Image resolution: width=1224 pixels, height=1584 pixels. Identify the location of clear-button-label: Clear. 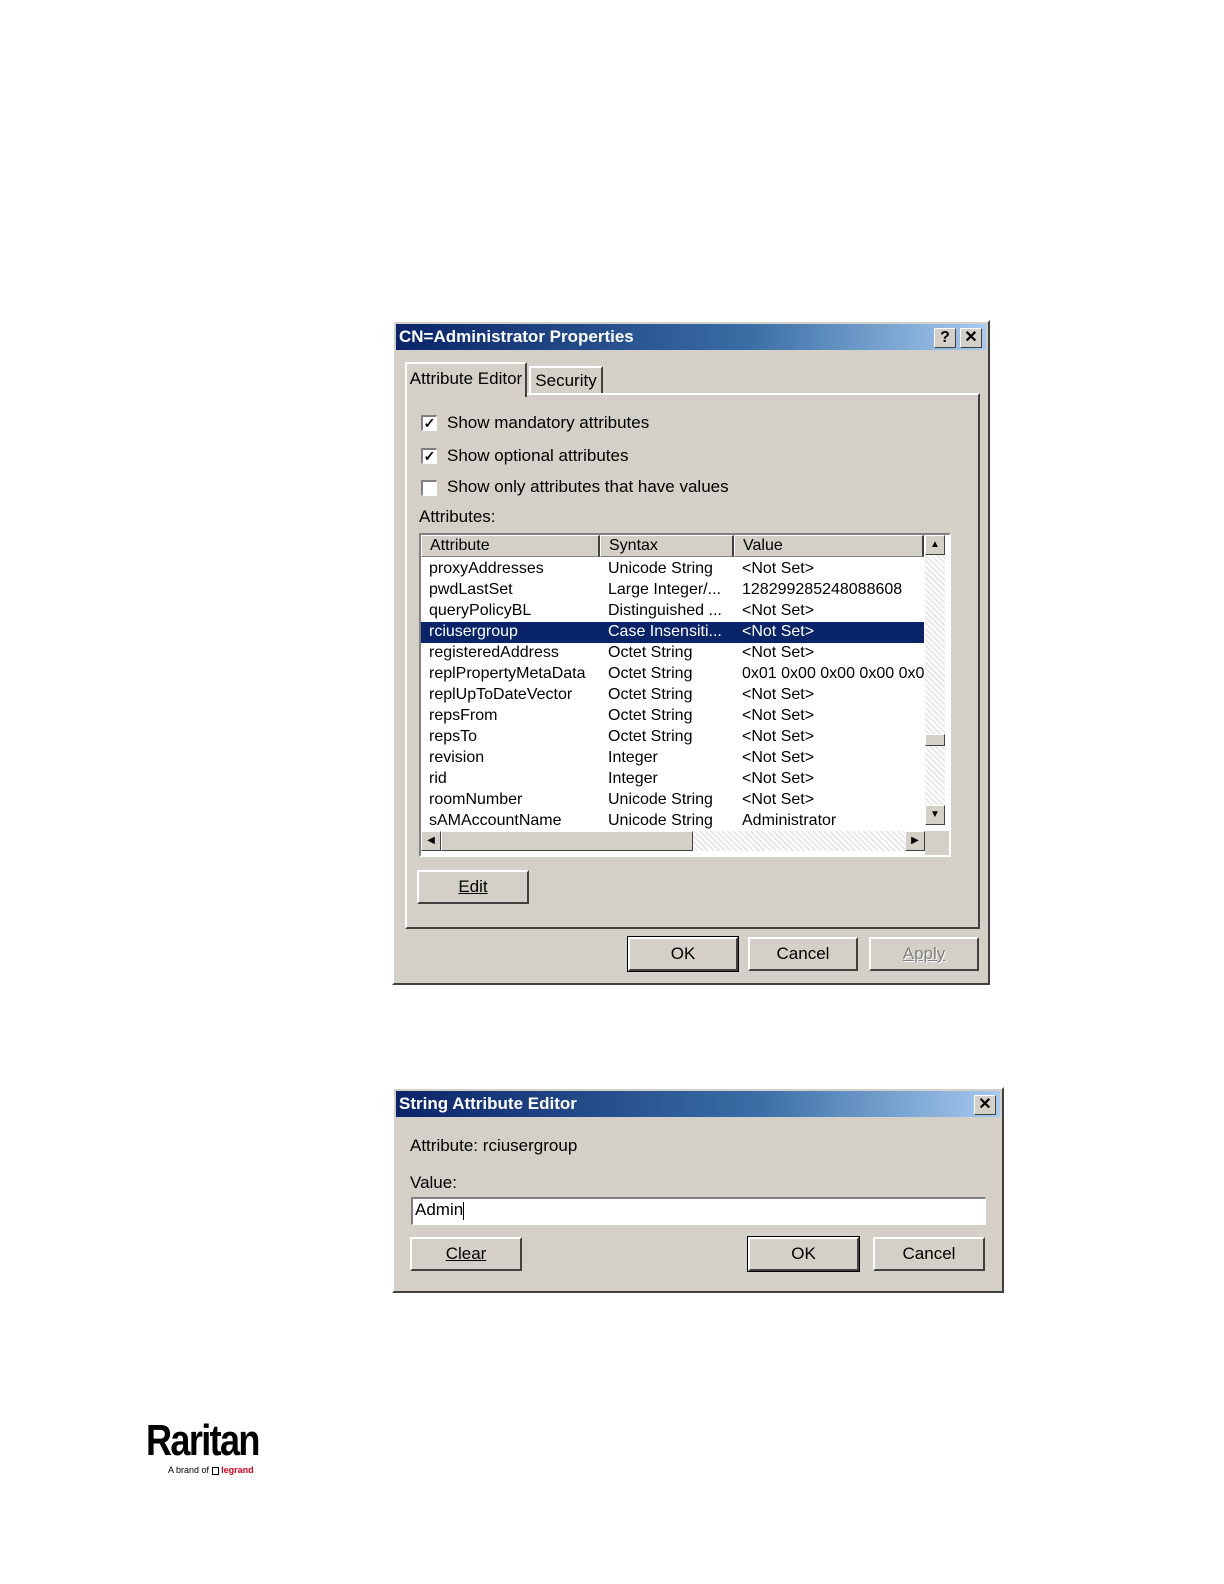
(466, 1253).